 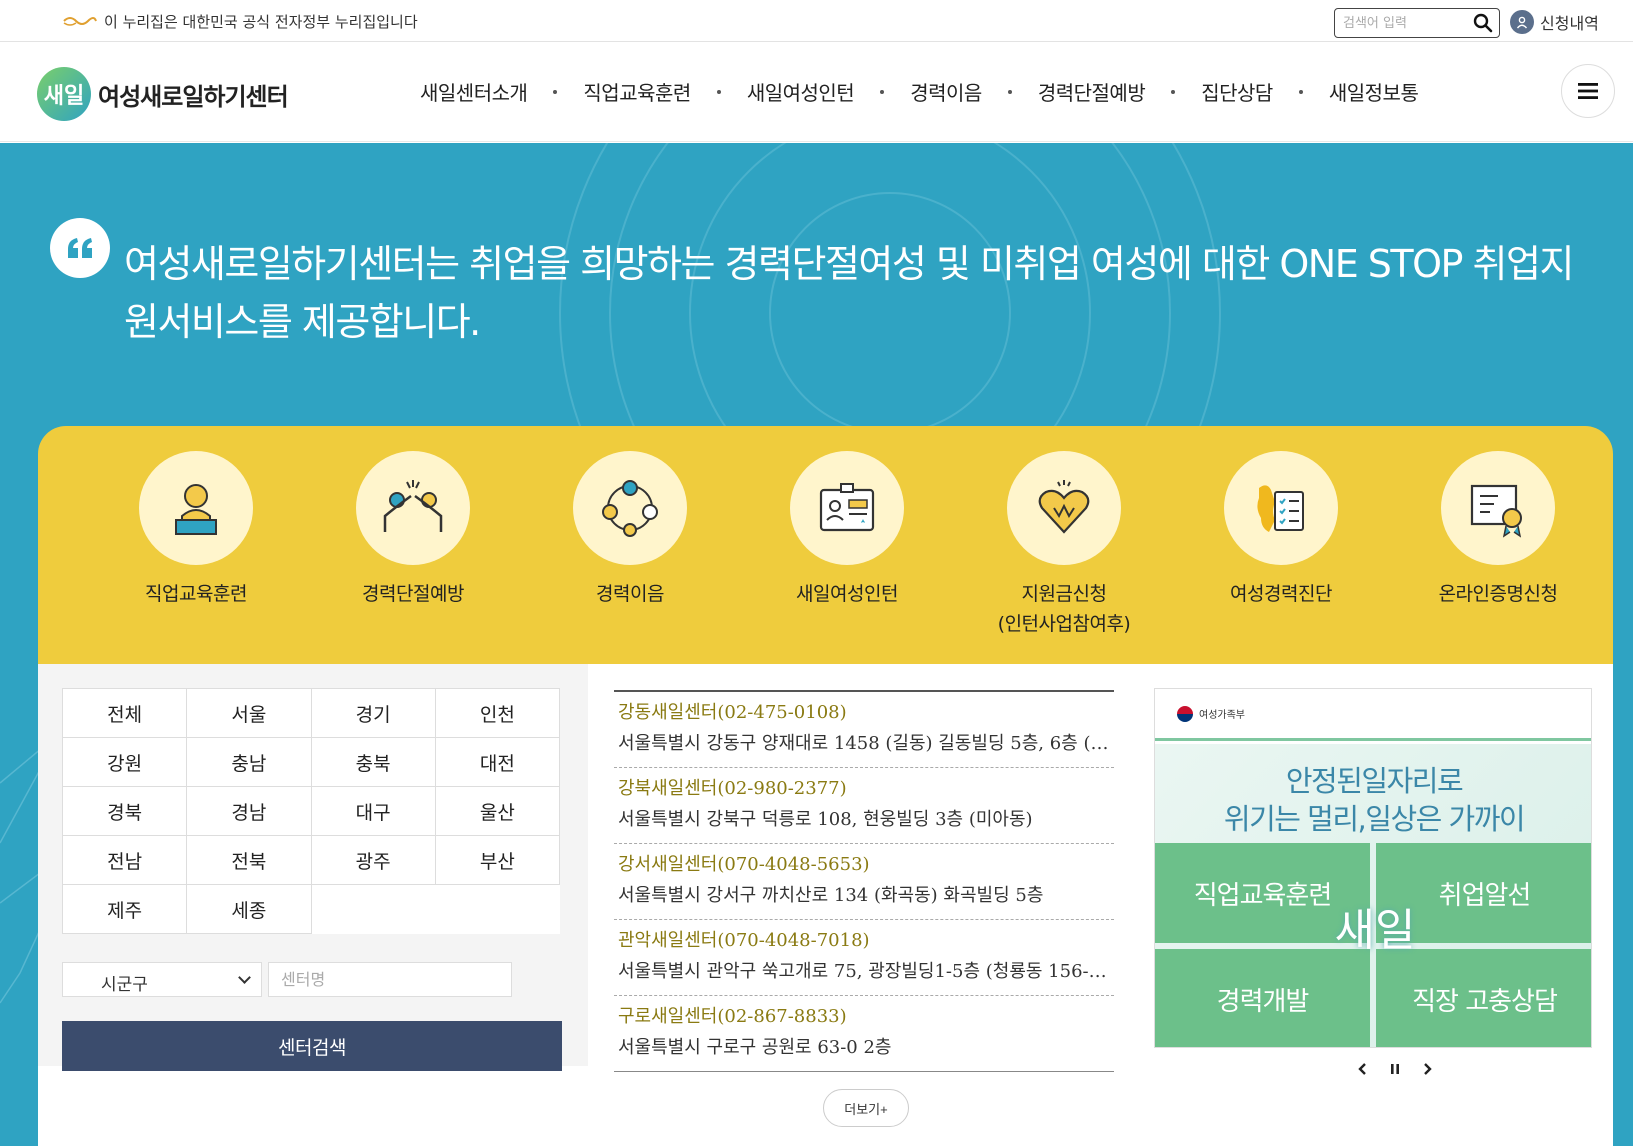 I want to click on pause-icon, so click(x=1395, y=1069).